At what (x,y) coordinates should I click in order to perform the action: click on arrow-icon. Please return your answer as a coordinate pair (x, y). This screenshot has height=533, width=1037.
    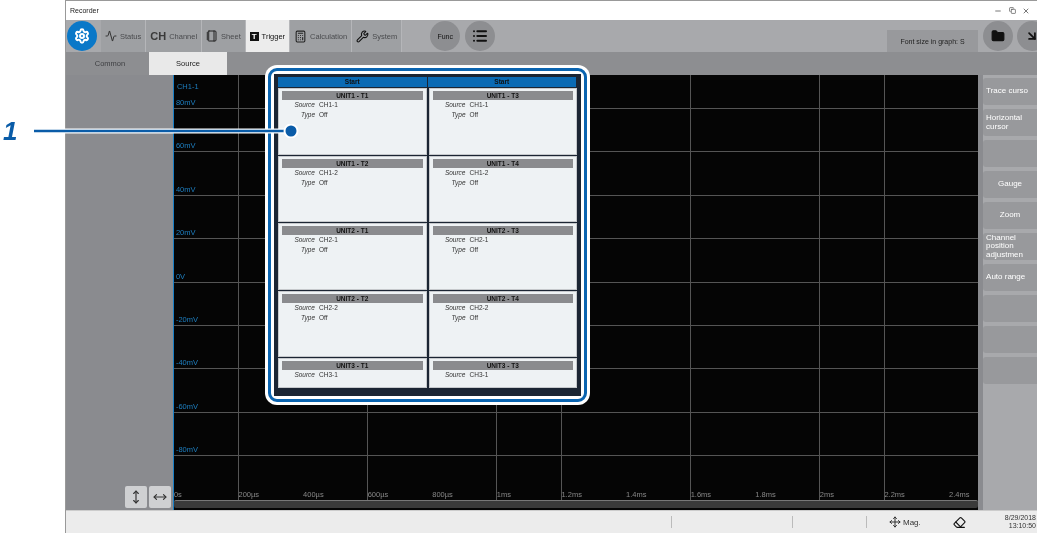
    Looking at the image, I should click on (1031, 36).